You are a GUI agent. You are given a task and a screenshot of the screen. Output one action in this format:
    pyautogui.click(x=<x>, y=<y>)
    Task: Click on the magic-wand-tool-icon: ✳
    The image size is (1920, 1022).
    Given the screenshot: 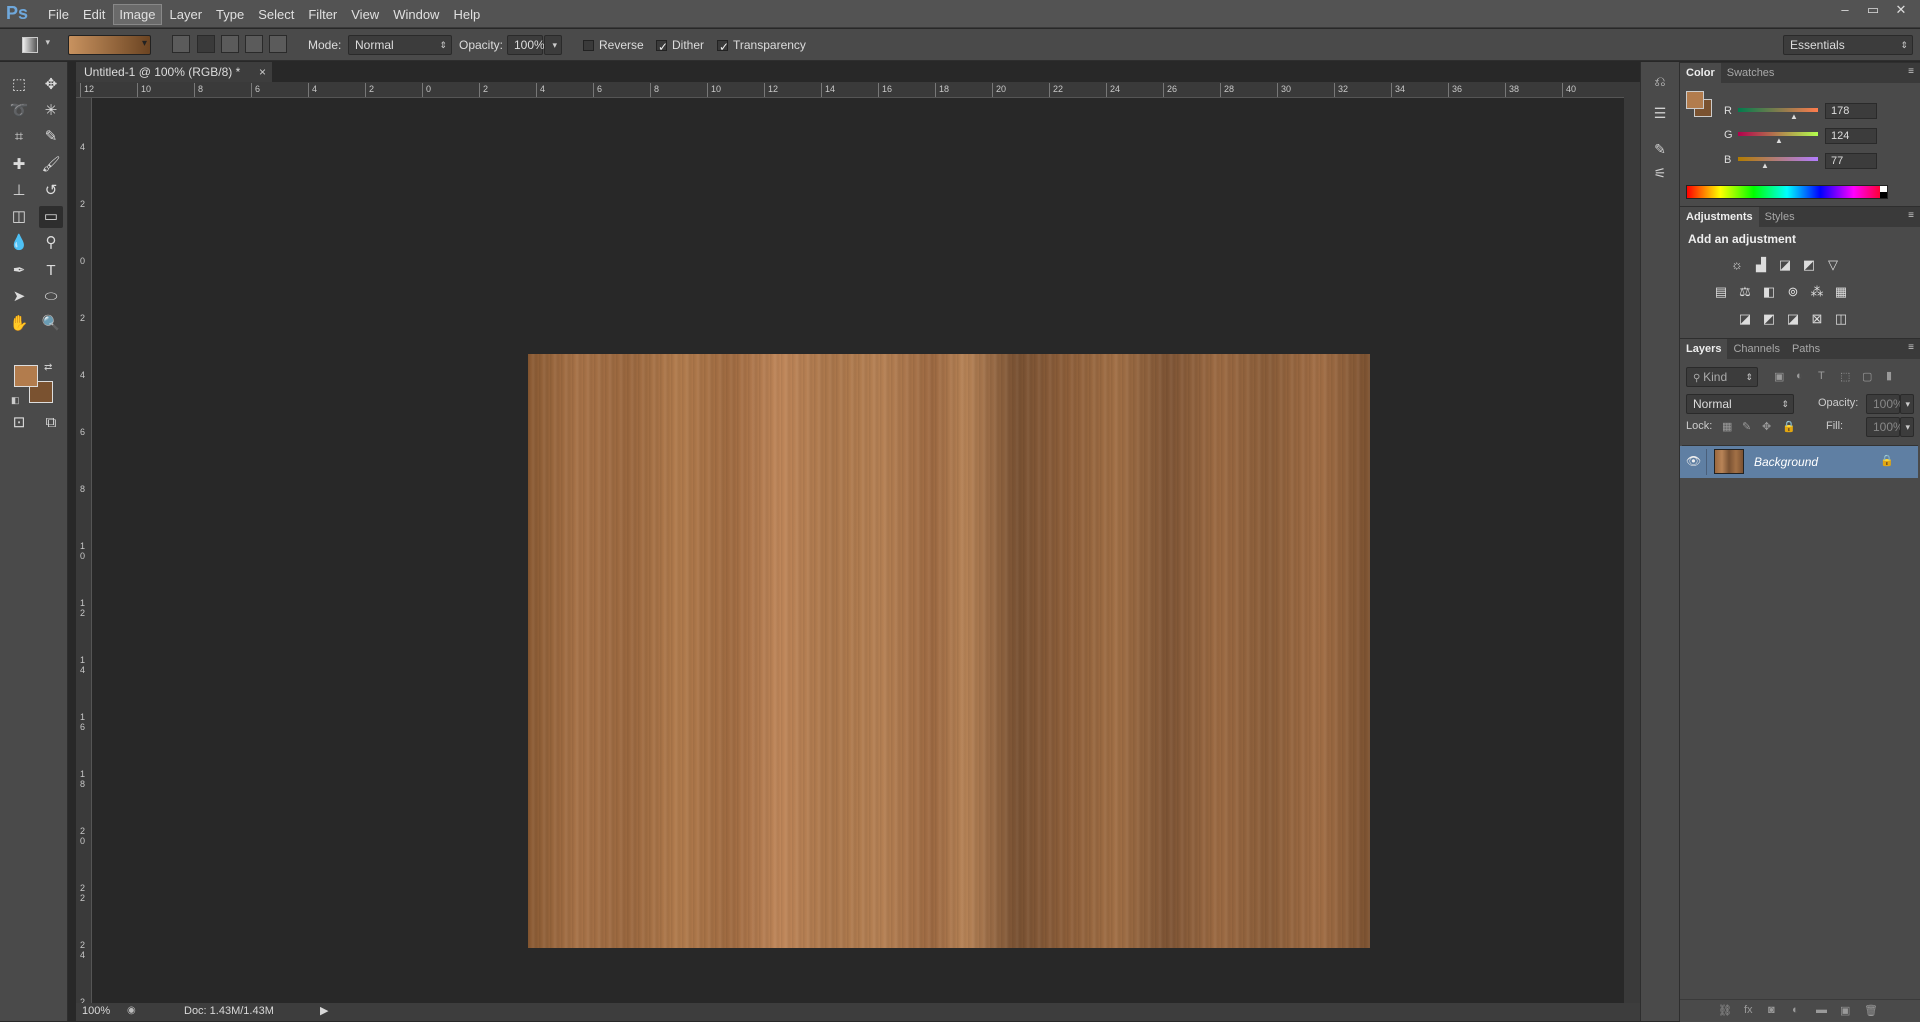 What is the action you would take?
    pyautogui.click(x=51, y=111)
    